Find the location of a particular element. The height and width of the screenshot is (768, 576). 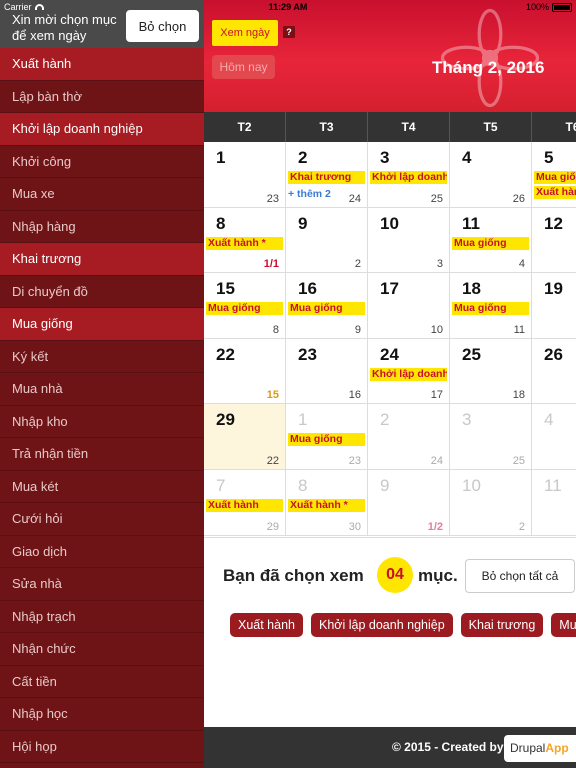

calendar-day-cell: 113 is located at coordinates (554, 503).